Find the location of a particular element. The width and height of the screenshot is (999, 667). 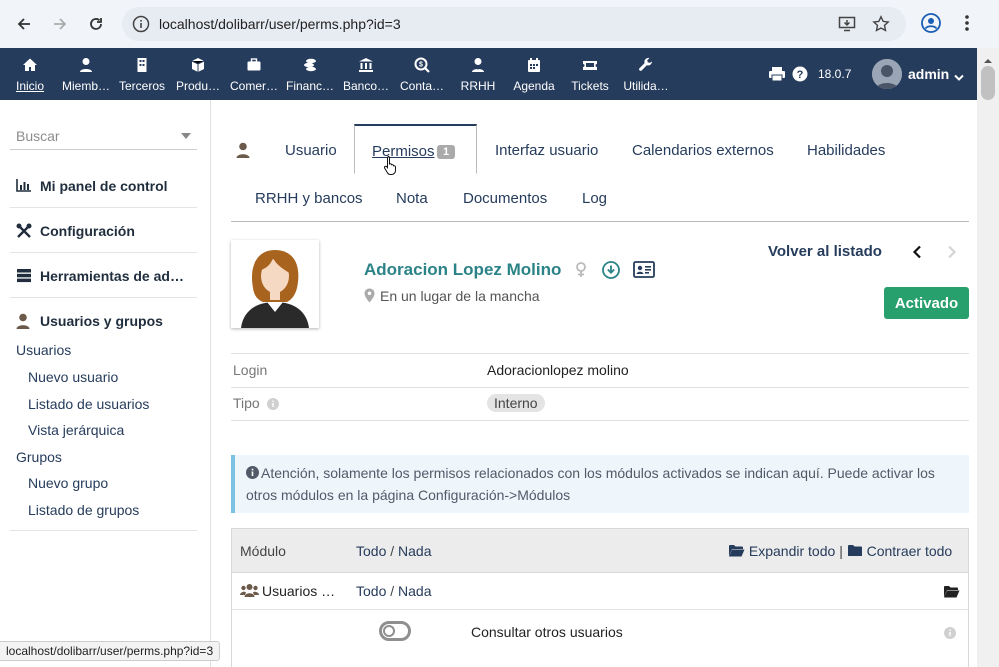

menu-rrhh: RRHH is located at coordinates (478, 74).